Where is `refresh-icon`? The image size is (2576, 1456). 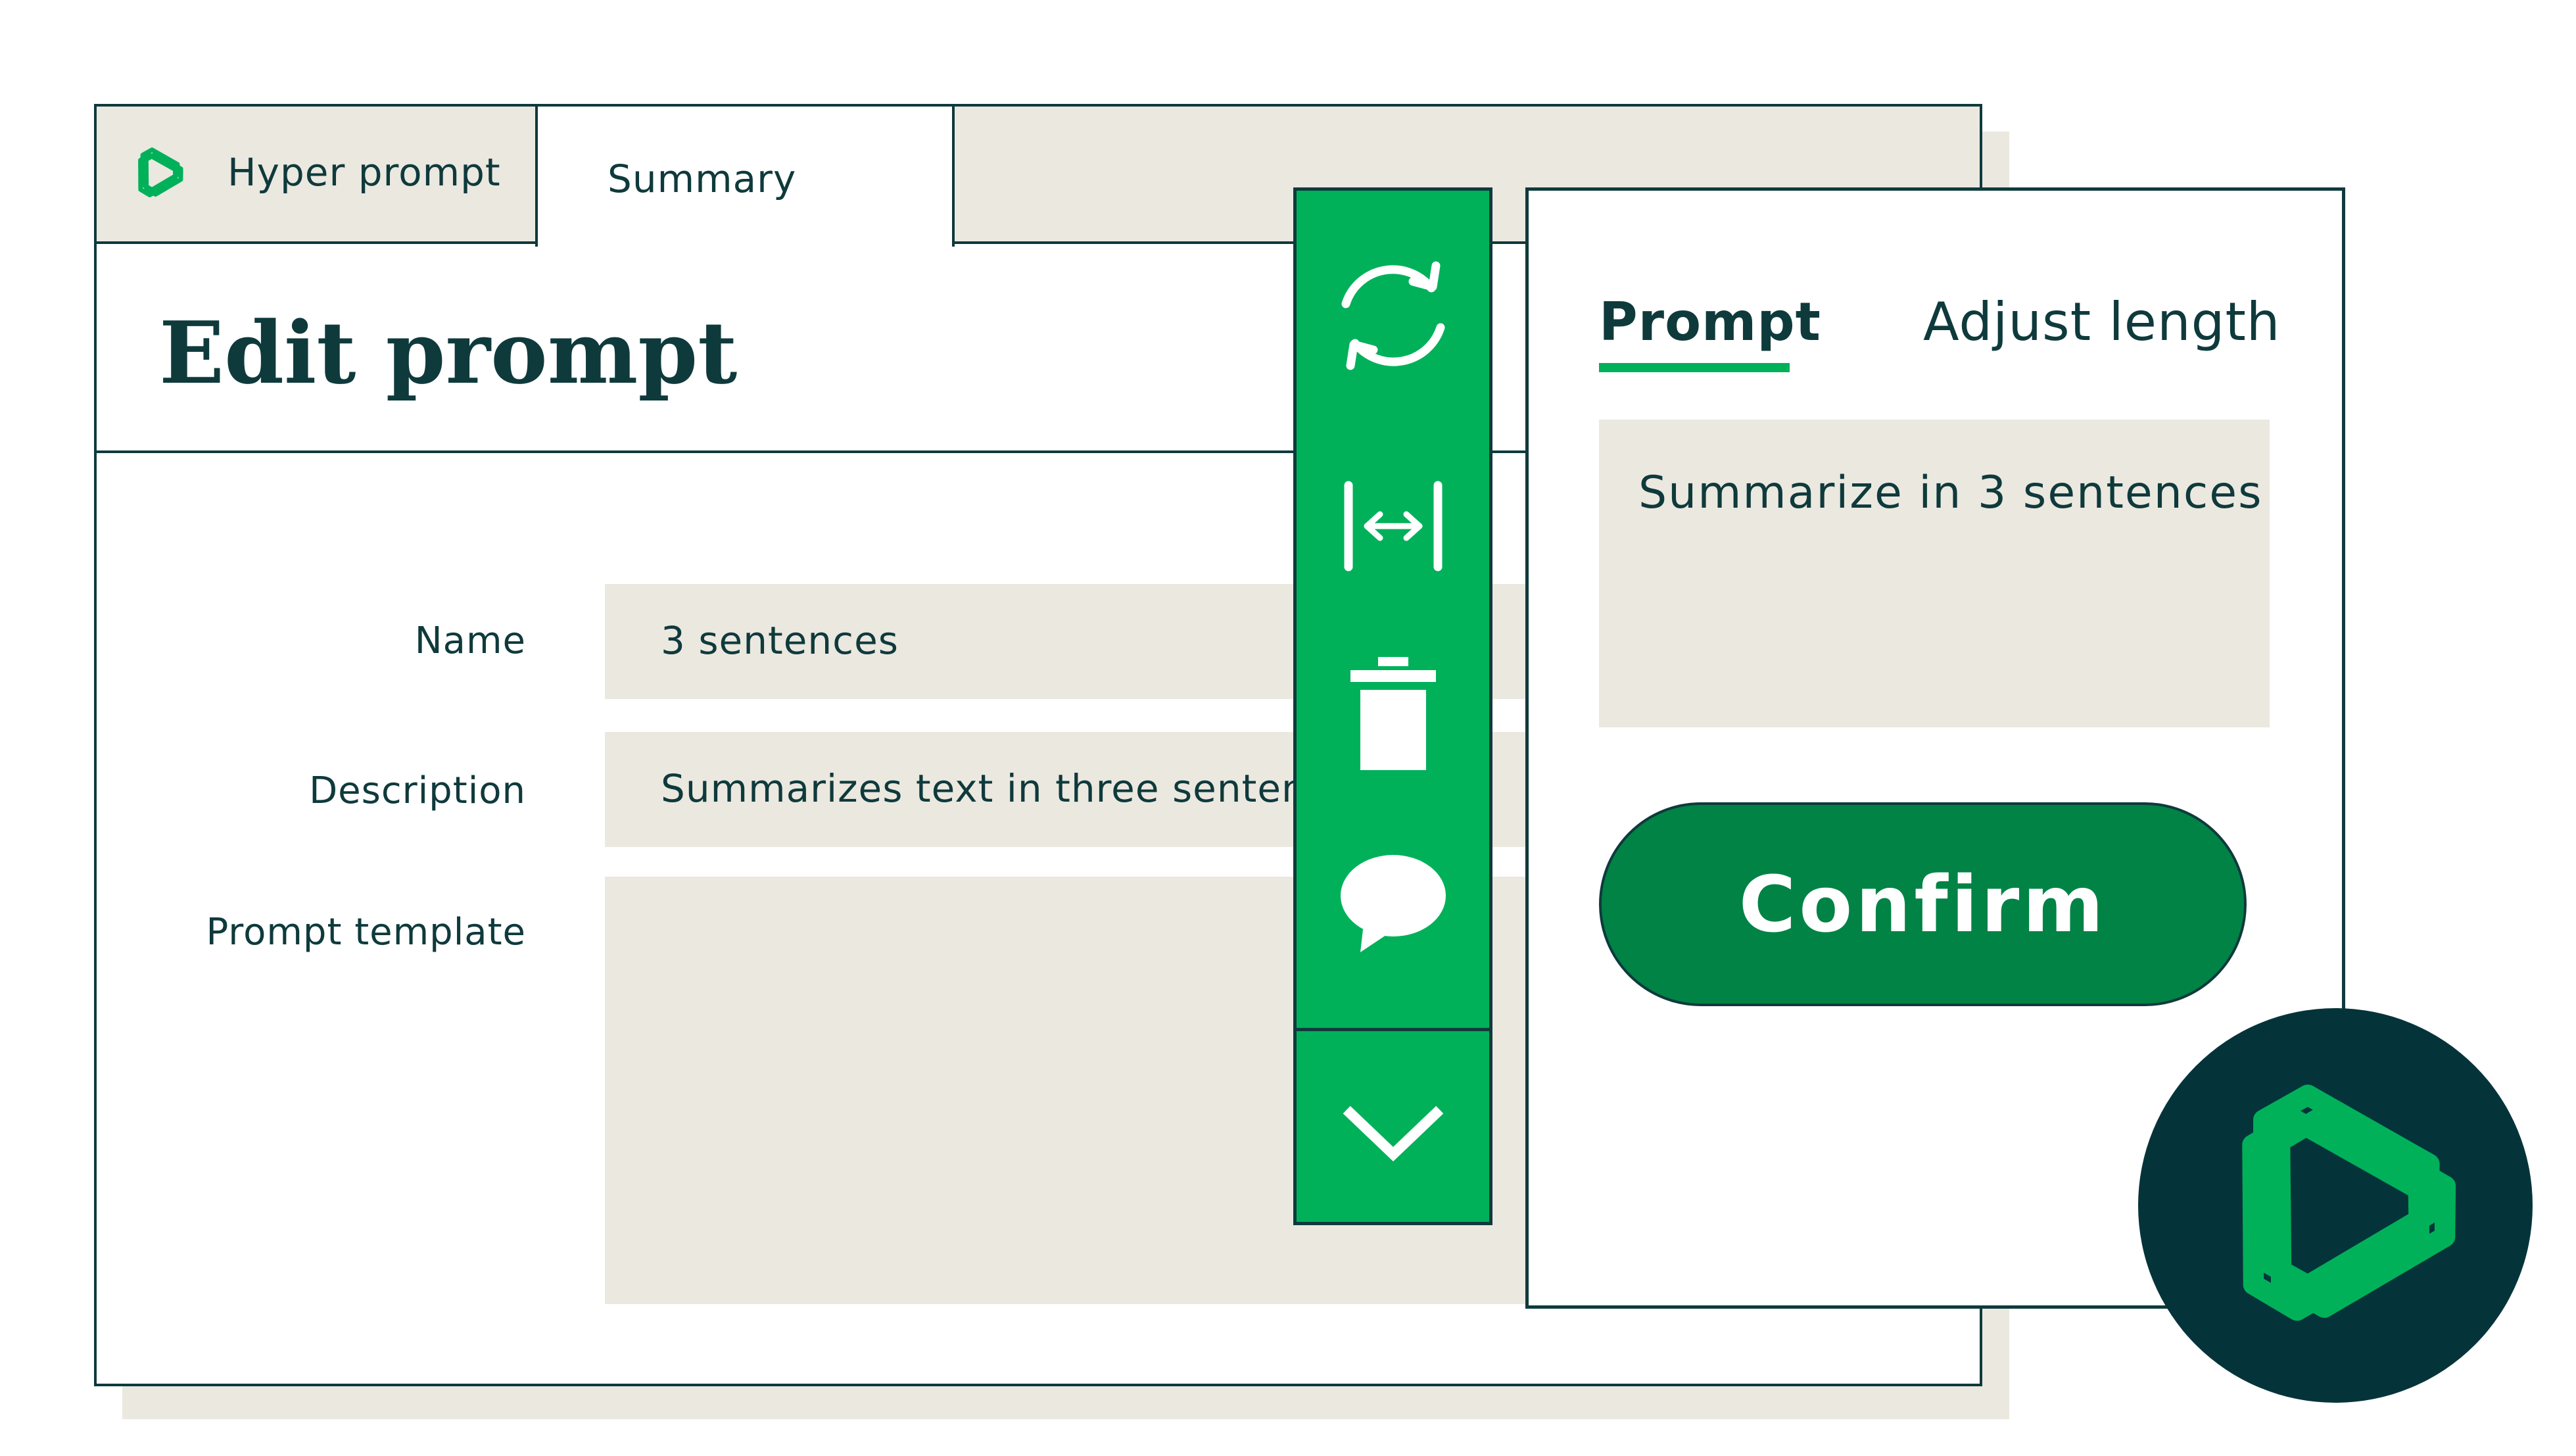 refresh-icon is located at coordinates (1393, 315).